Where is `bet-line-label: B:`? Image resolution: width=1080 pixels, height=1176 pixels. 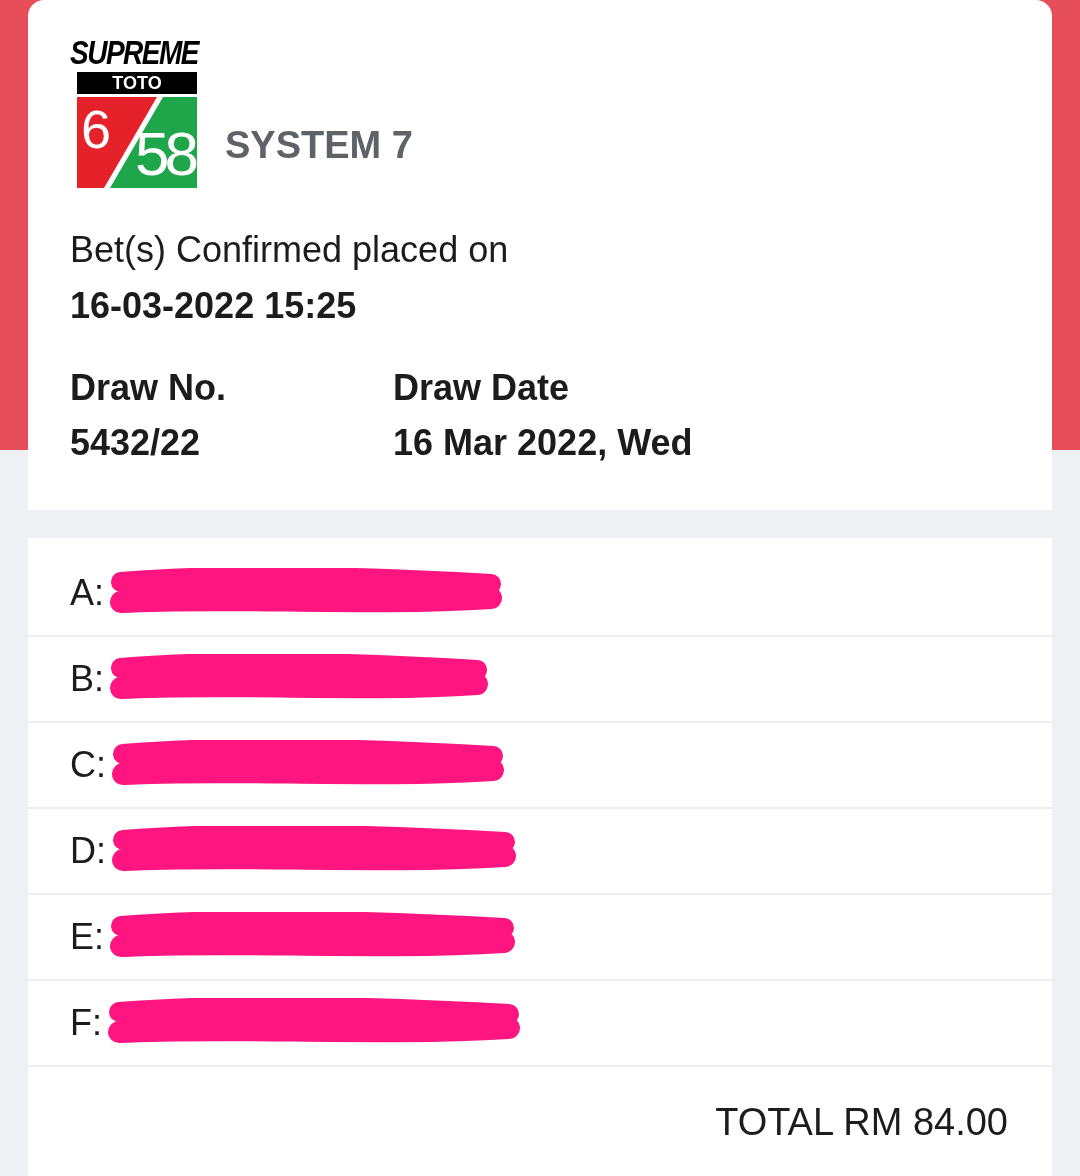 bet-line-label: B: is located at coordinates (87, 679).